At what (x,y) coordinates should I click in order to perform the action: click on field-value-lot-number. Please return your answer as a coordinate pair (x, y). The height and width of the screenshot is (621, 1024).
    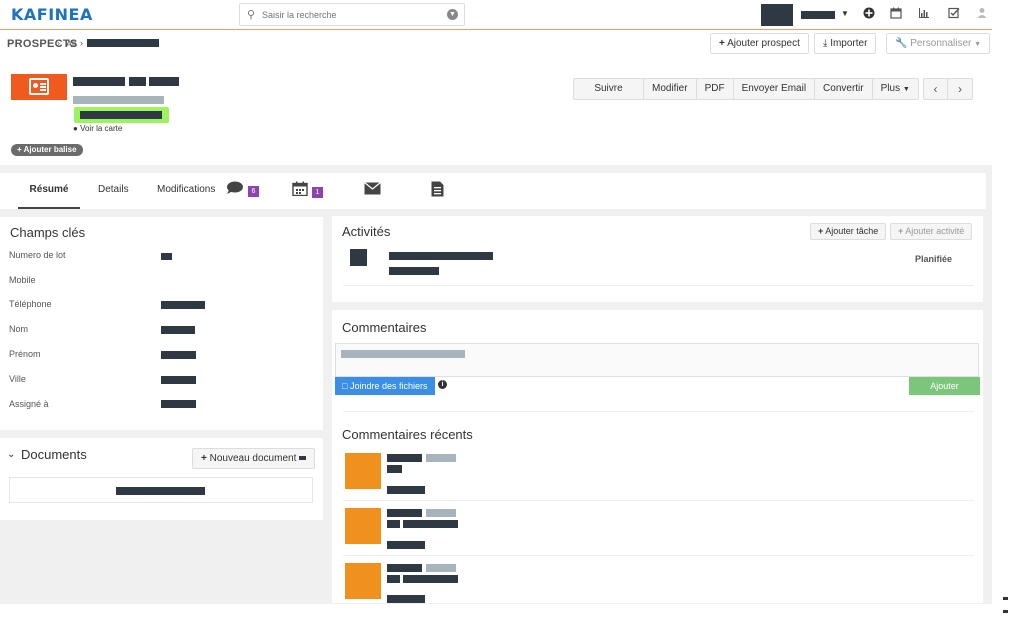
    Looking at the image, I should click on (166, 256).